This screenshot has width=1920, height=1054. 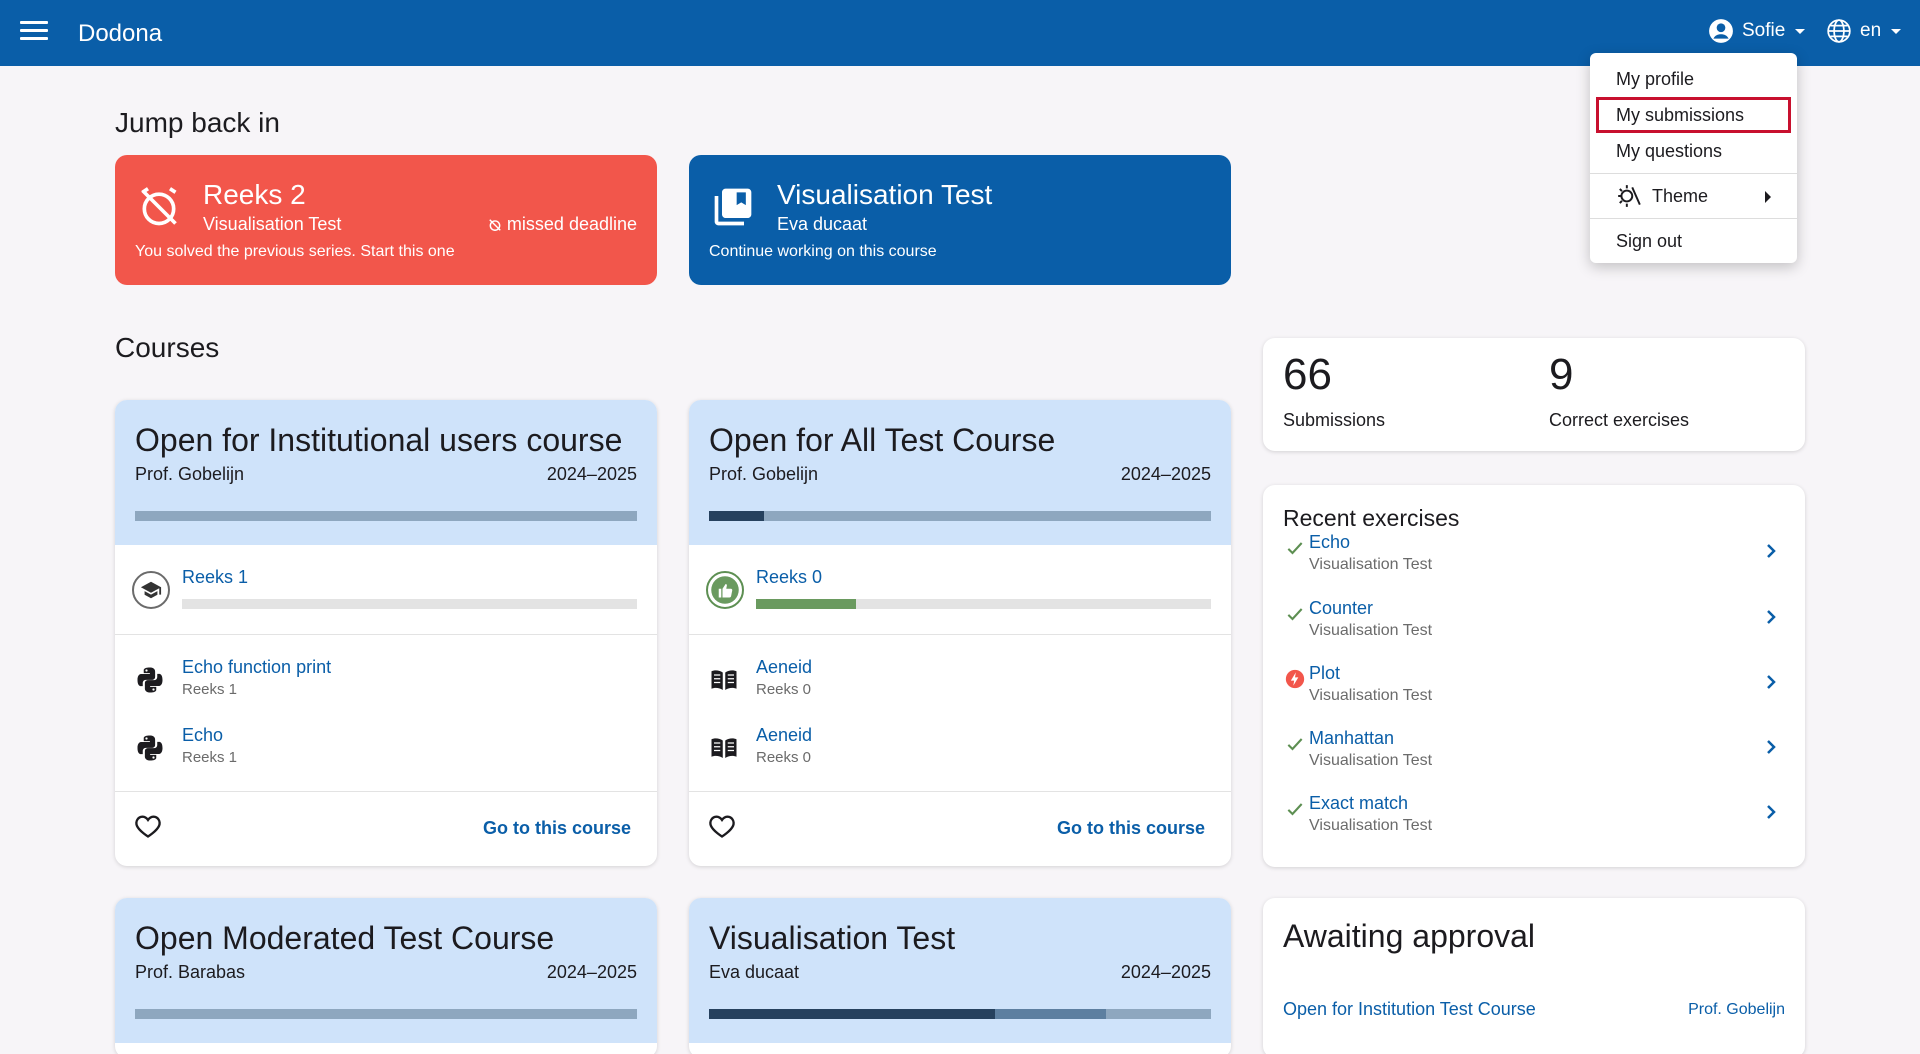 What do you see at coordinates (1409, 1009) in the screenshot?
I see `awaiting-course-link: Open for Institution Test Course` at bounding box center [1409, 1009].